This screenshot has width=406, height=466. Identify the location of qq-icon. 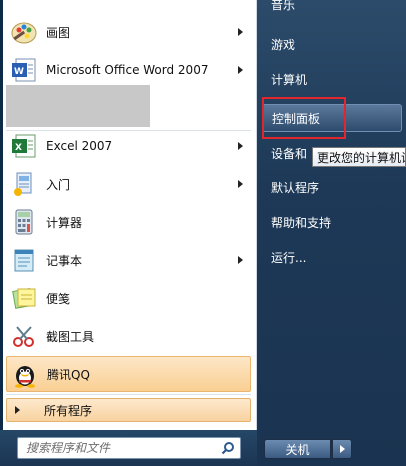
(25, 374).